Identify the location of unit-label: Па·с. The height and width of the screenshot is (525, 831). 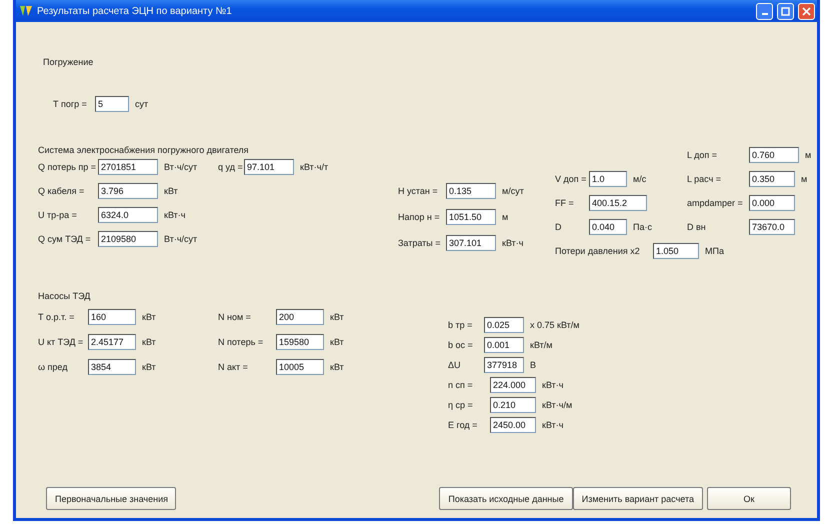
(642, 227).